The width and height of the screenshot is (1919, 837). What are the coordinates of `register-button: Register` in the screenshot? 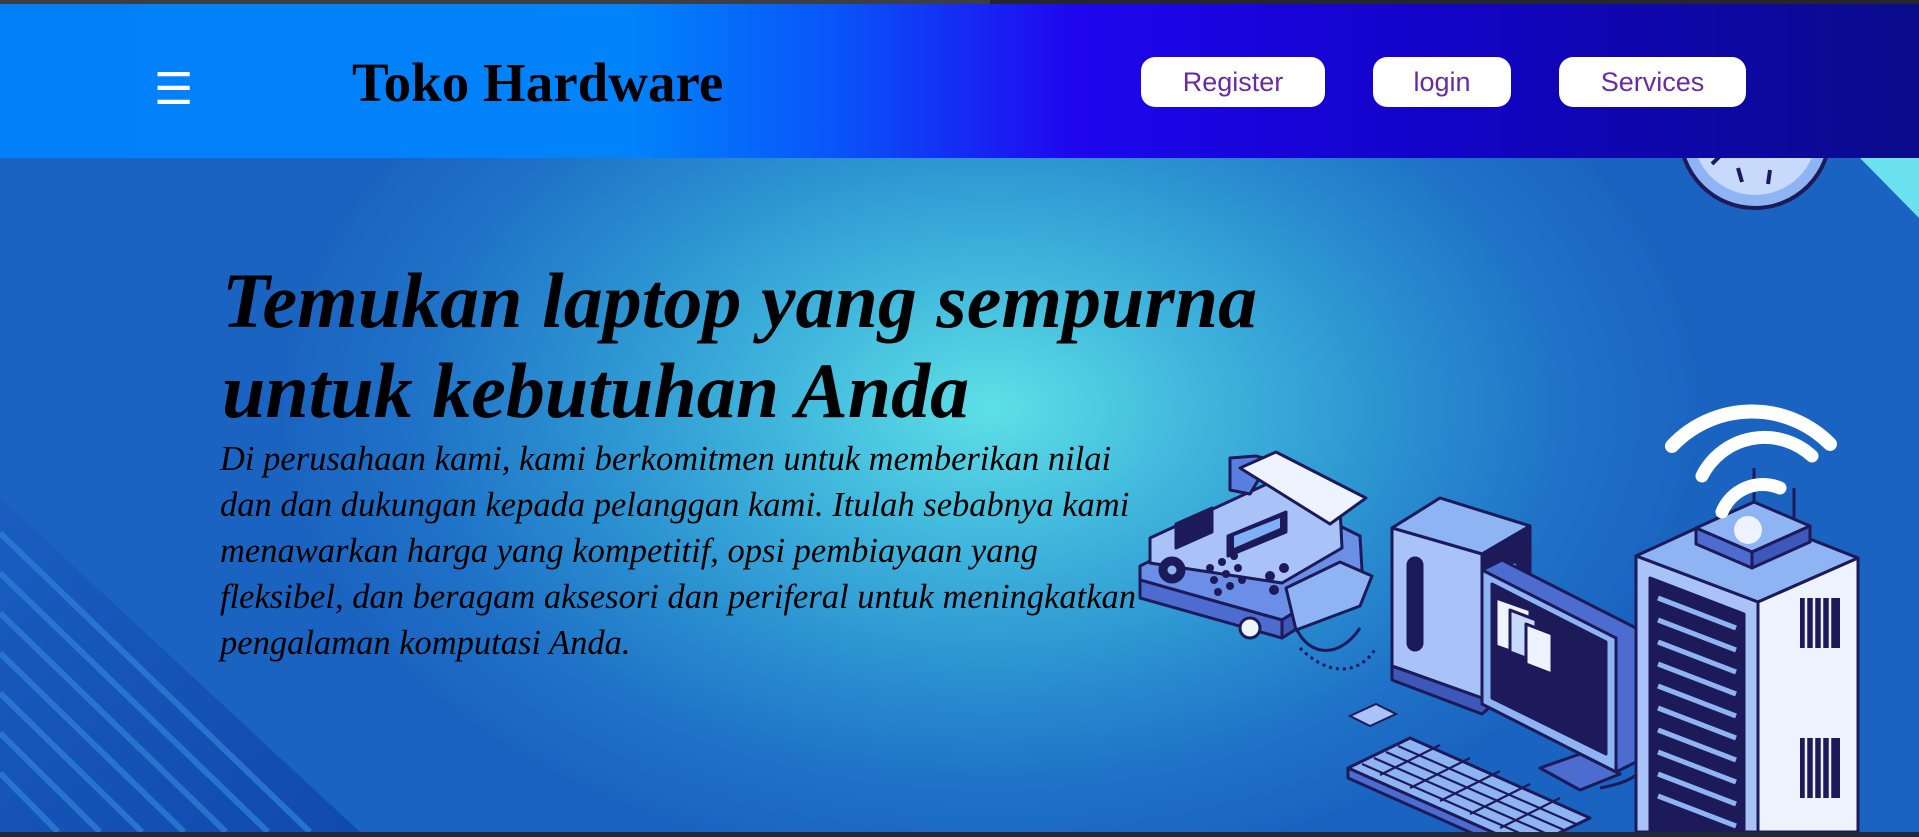 It's located at (1233, 82).